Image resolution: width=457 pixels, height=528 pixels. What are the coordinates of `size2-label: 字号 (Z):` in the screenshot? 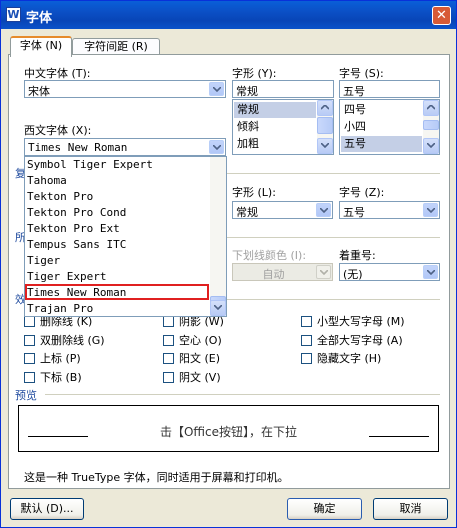 It's located at (362, 192).